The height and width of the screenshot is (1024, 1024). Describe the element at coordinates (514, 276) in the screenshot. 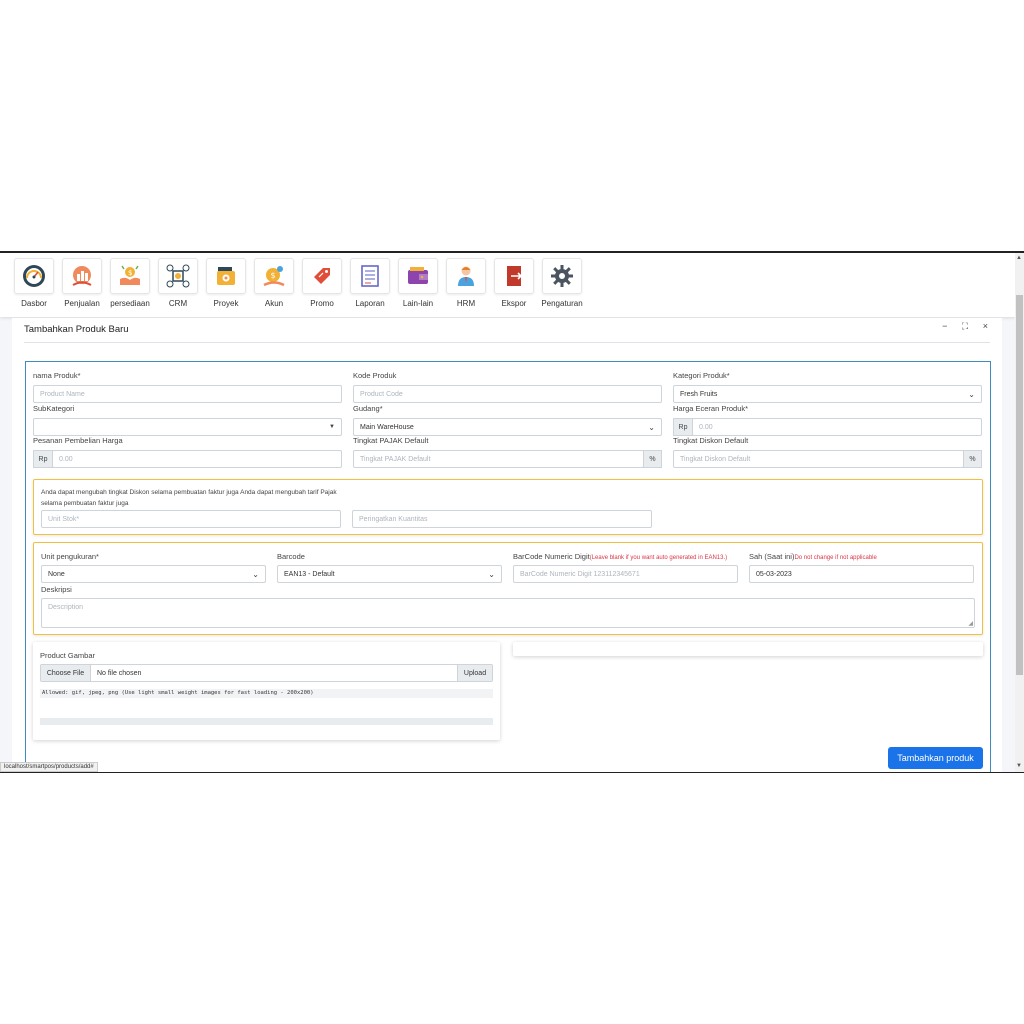

I see `export-door-icon` at that location.